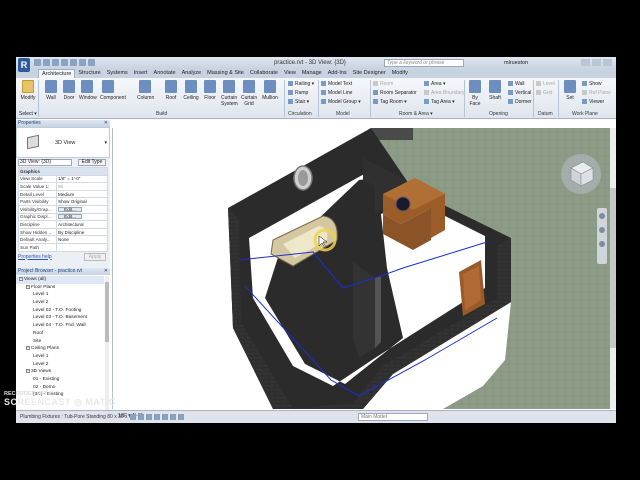 The width and height of the screenshot is (640, 480). I want to click on tab-annotate: Annotate, so click(165, 73).